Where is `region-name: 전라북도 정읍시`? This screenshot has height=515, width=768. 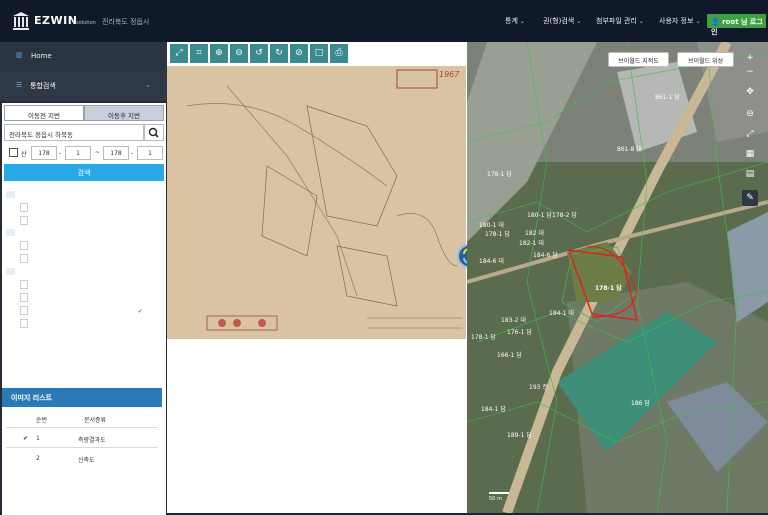 region-name: 전라북도 정읍시 is located at coordinates (126, 22).